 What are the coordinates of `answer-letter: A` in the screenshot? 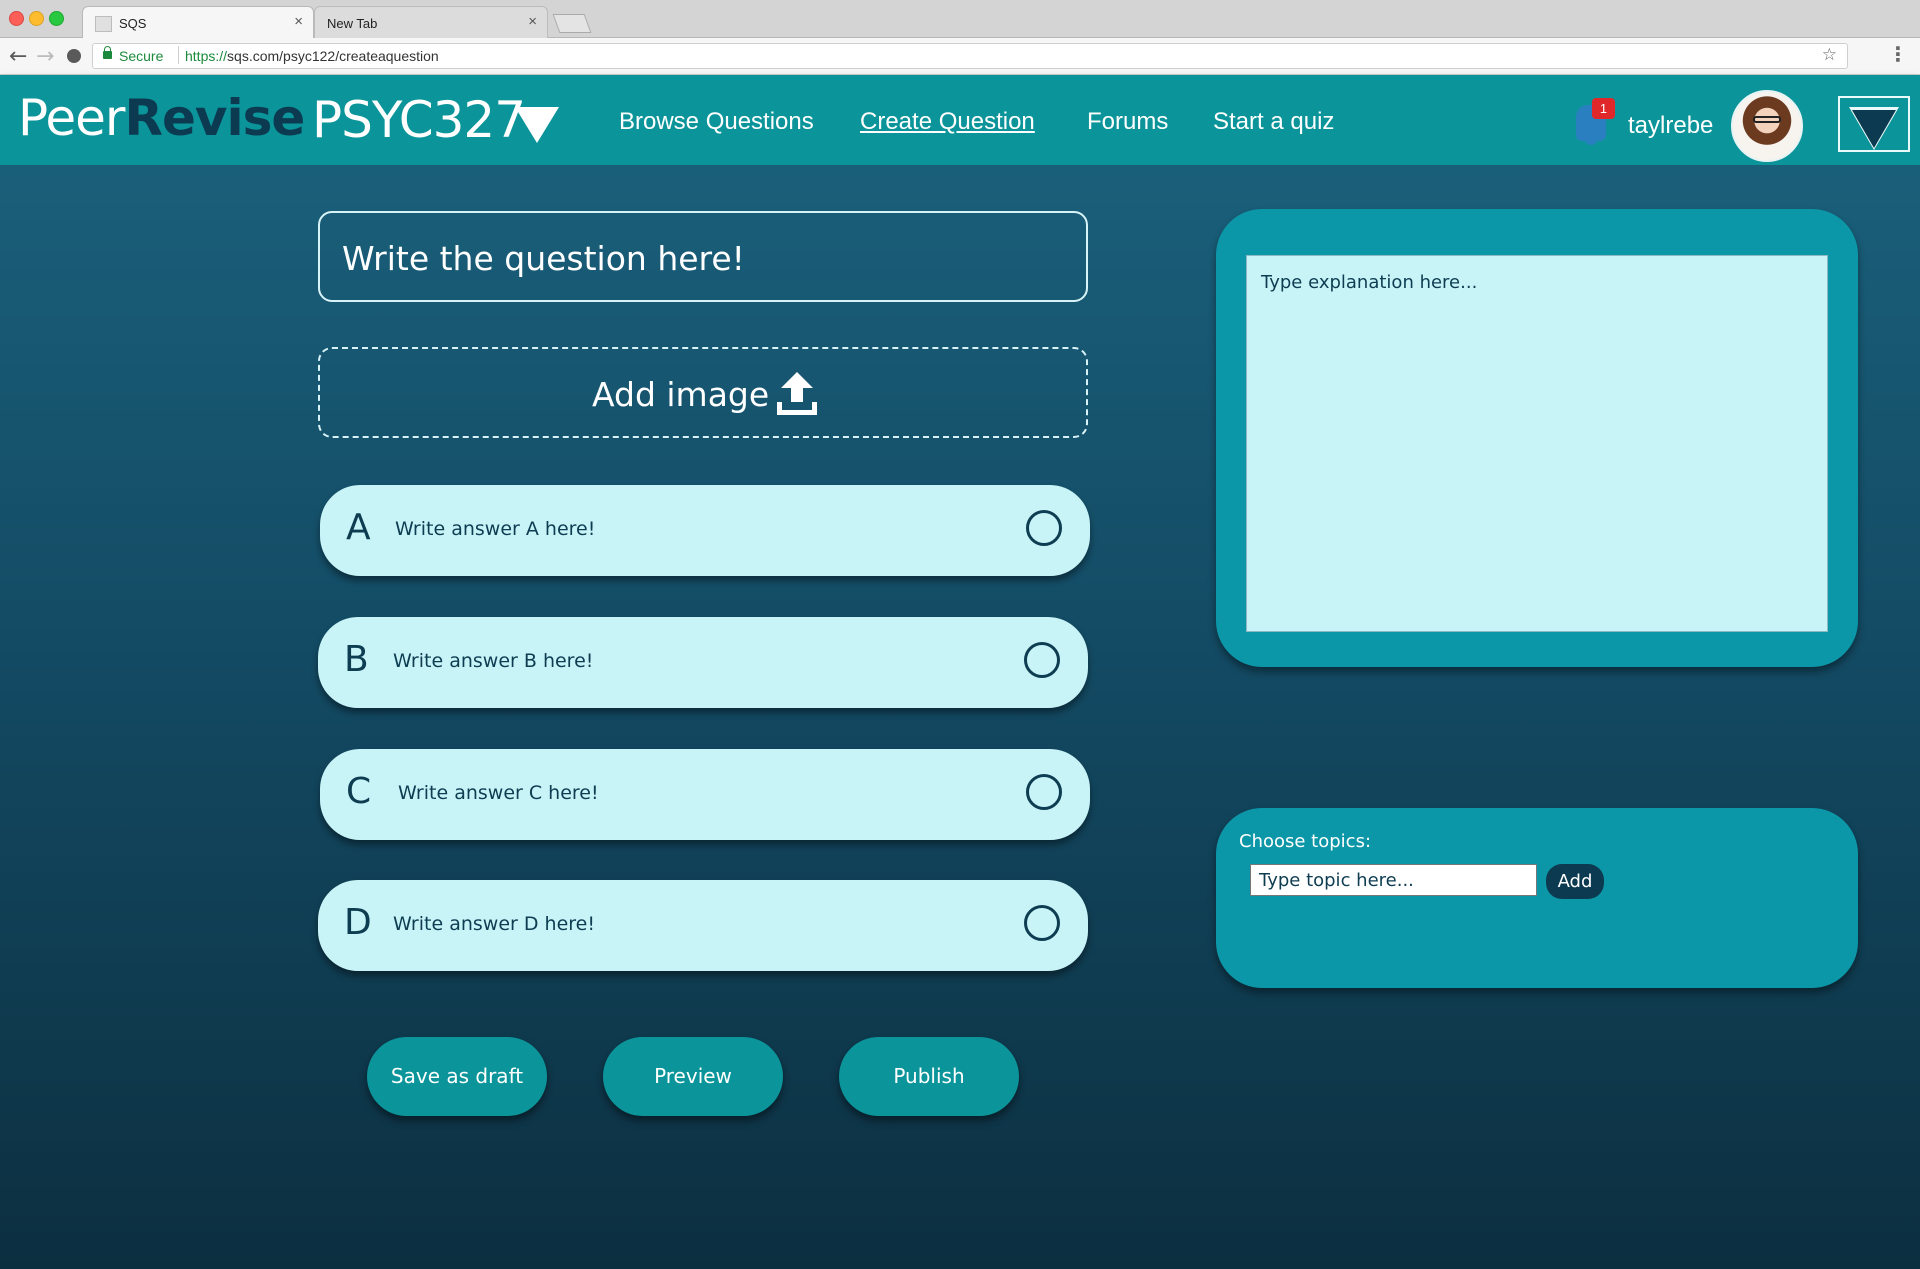 It's located at (358, 527).